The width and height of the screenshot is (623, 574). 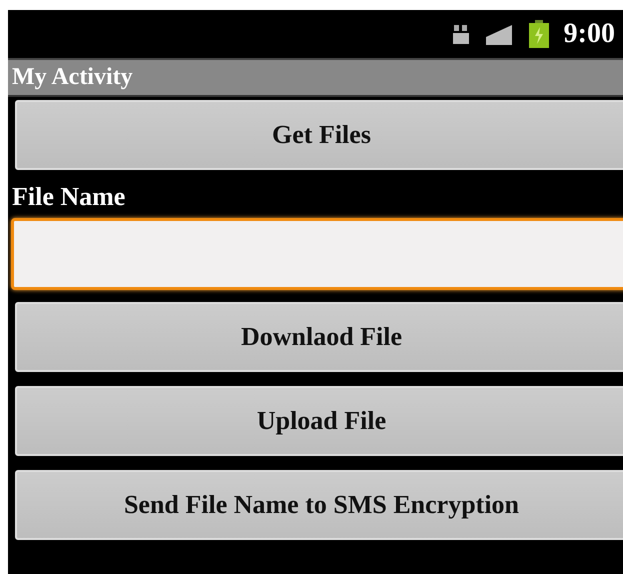 I want to click on battery-icon, so click(x=539, y=34).